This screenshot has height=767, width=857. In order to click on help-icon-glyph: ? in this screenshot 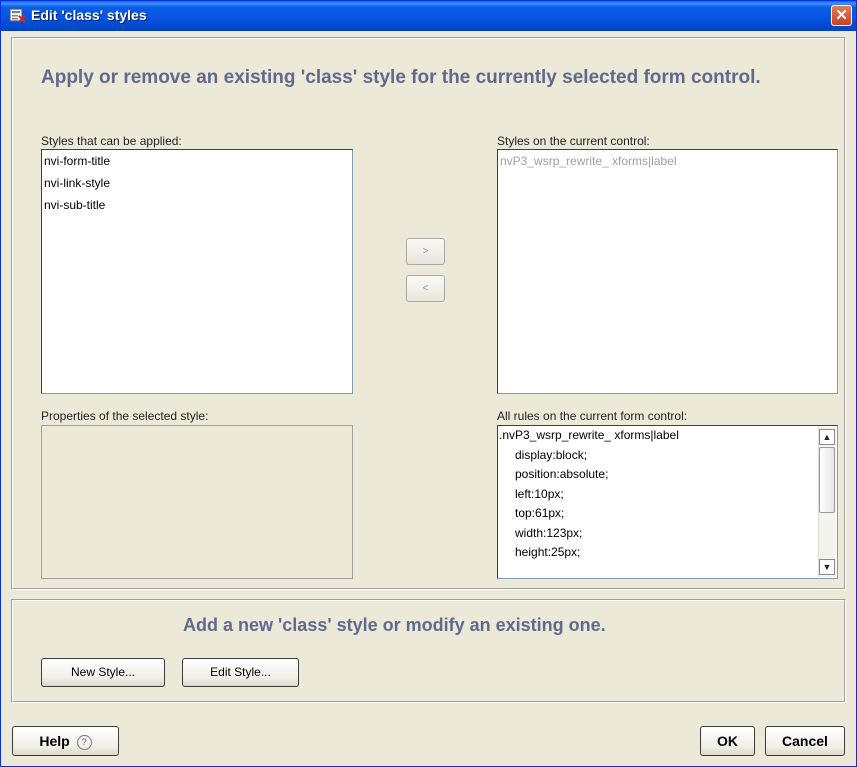, I will do `click(84, 741)`.